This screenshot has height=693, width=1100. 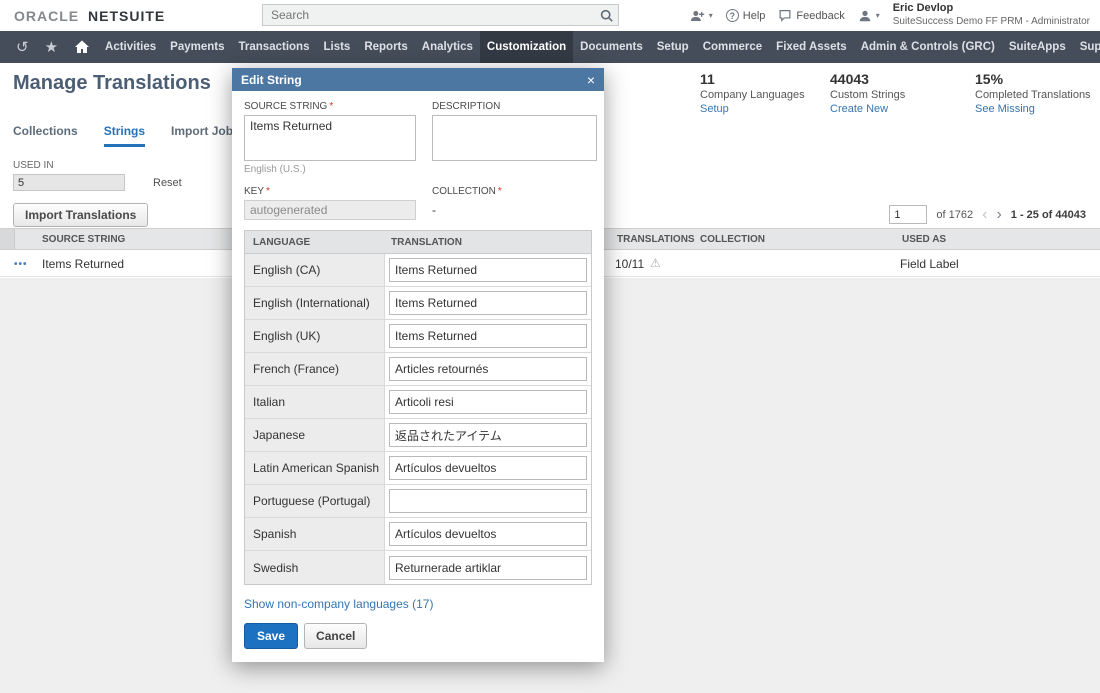 What do you see at coordinates (418, 636) in the screenshot?
I see `modal-buttons: Save Cancel` at bounding box center [418, 636].